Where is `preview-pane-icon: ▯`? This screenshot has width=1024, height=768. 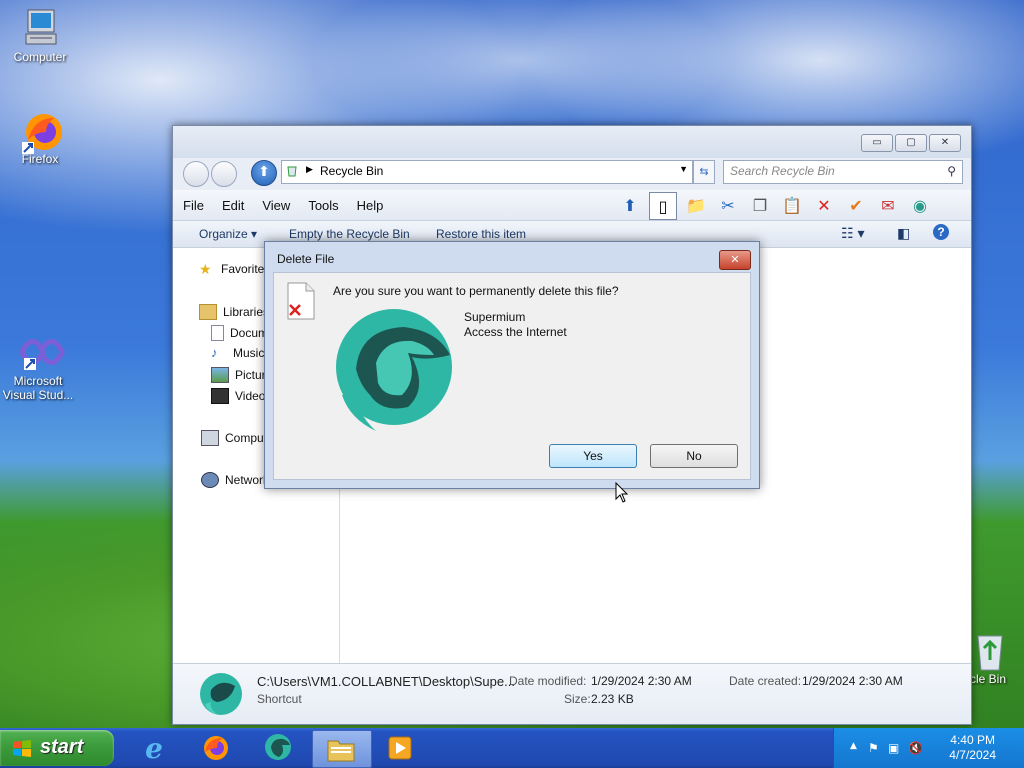
preview-pane-icon: ▯ is located at coordinates (663, 206).